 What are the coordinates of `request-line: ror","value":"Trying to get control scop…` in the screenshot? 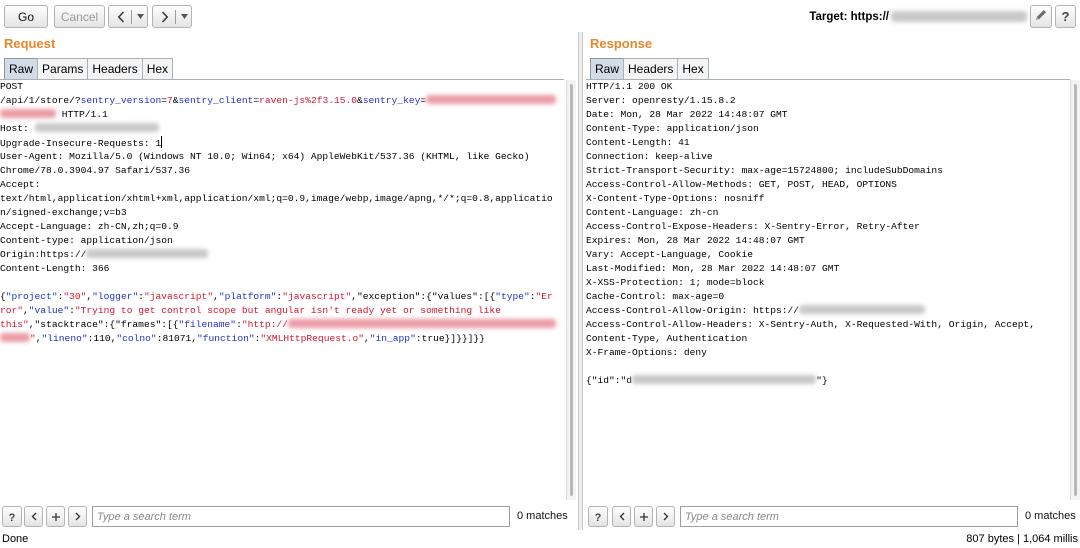 It's located at (282, 311).